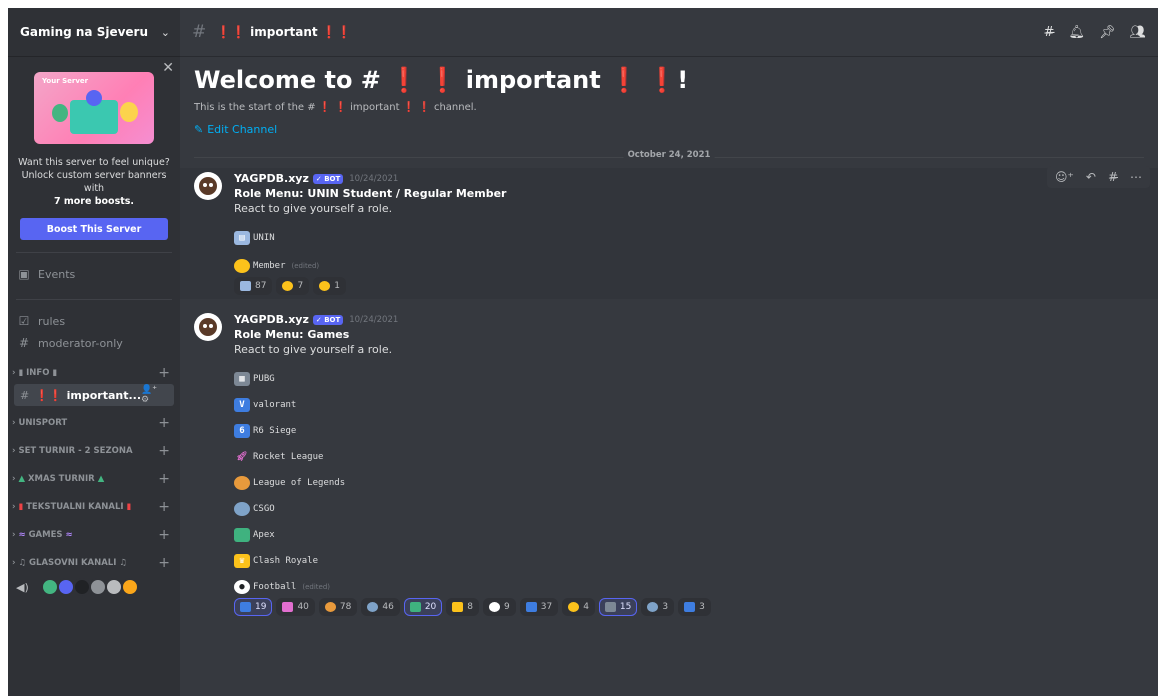 The height and width of the screenshot is (696, 1158). What do you see at coordinates (154, 395) in the screenshot?
I see `channel-settings-icons: 👤⁺ ⚙` at bounding box center [154, 395].